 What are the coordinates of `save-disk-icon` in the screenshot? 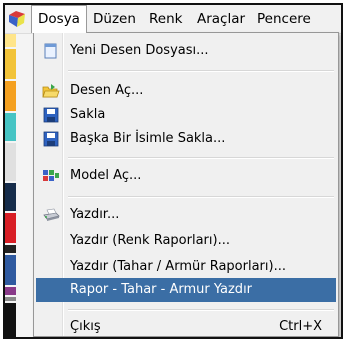 It's located at (51, 115).